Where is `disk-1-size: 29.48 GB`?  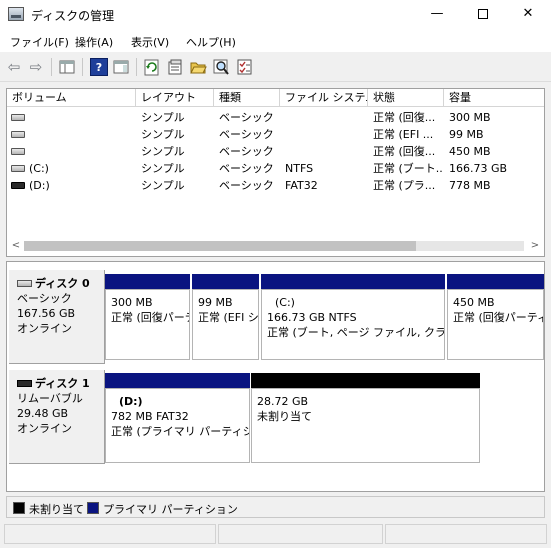
disk-1-size: 29.48 GB is located at coordinates (43, 413).